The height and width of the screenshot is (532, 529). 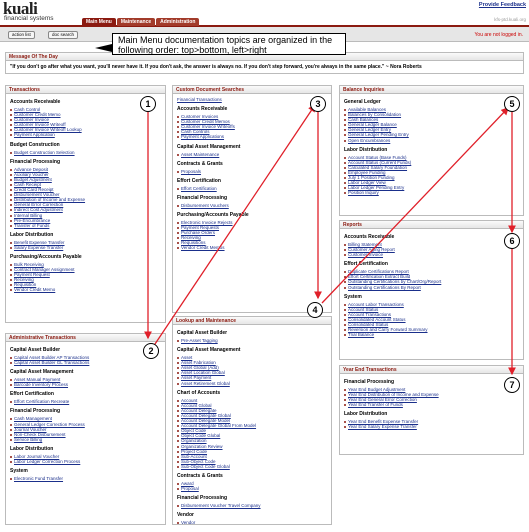 I want to click on callout-pointer, so click(x=103, y=48).